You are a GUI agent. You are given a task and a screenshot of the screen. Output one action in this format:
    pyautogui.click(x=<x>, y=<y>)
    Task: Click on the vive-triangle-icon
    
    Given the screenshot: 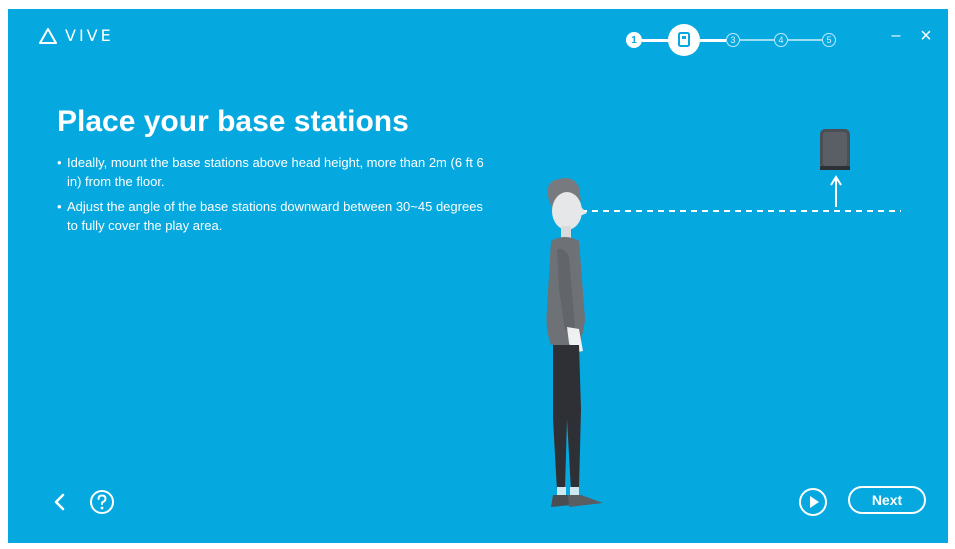 What is the action you would take?
    pyautogui.click(x=48, y=36)
    